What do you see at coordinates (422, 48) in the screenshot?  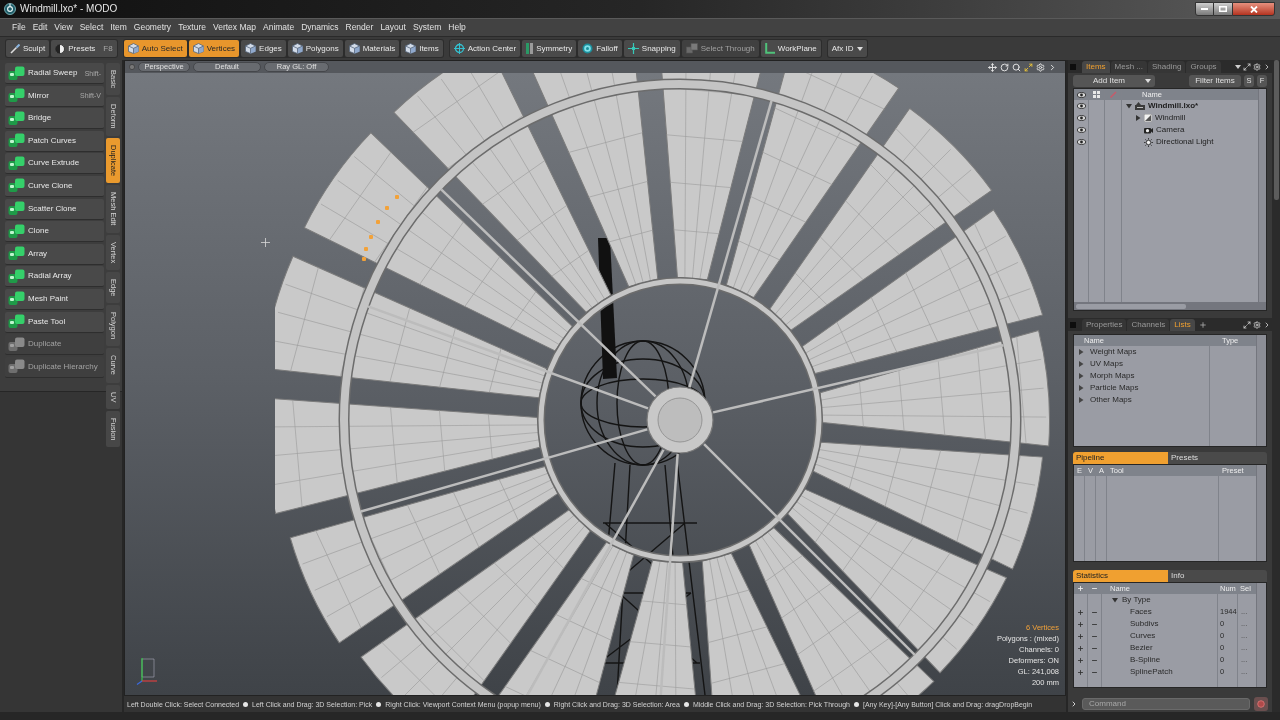 I see `toolbar-button: Items` at bounding box center [422, 48].